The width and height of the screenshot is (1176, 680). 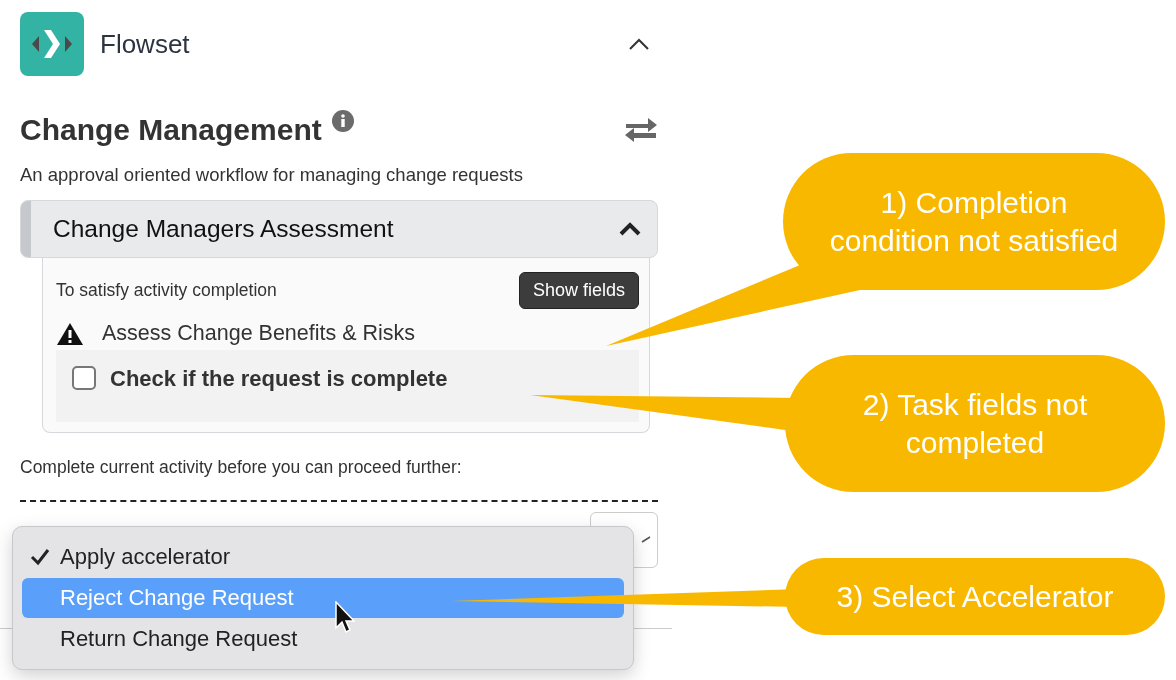 I want to click on chevron-icon, so click(x=630, y=229).